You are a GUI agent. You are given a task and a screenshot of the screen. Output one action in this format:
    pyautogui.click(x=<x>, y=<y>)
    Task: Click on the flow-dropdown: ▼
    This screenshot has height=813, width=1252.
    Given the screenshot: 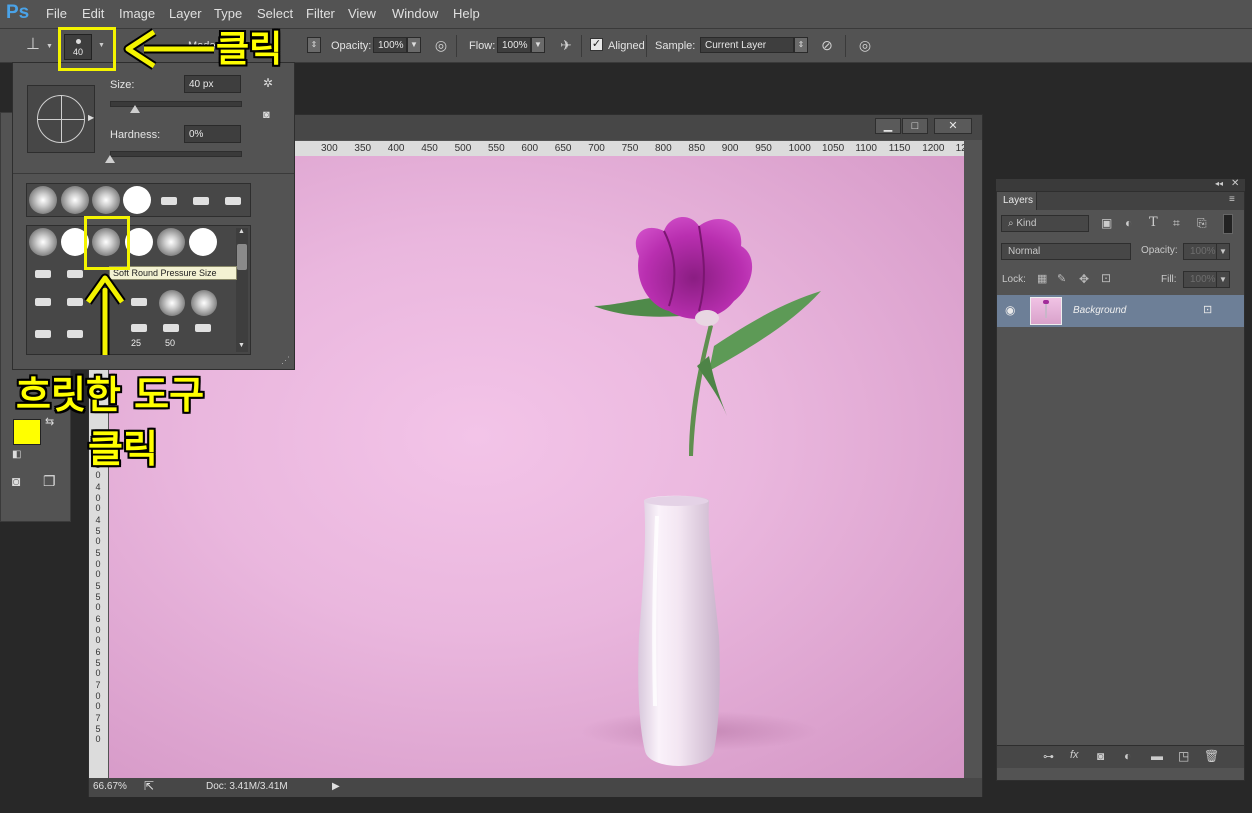 What is the action you would take?
    pyautogui.click(x=538, y=45)
    